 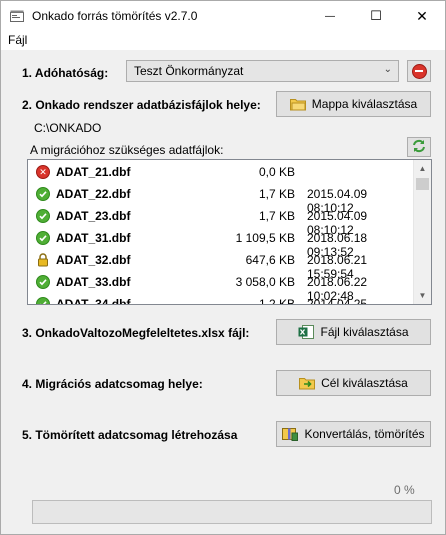 What do you see at coordinates (220, 287) in the screenshot?
I see `file-row: ADAT_33.dbf 3 058,0 KB 2018.06.22 10:02:48` at bounding box center [220, 287].